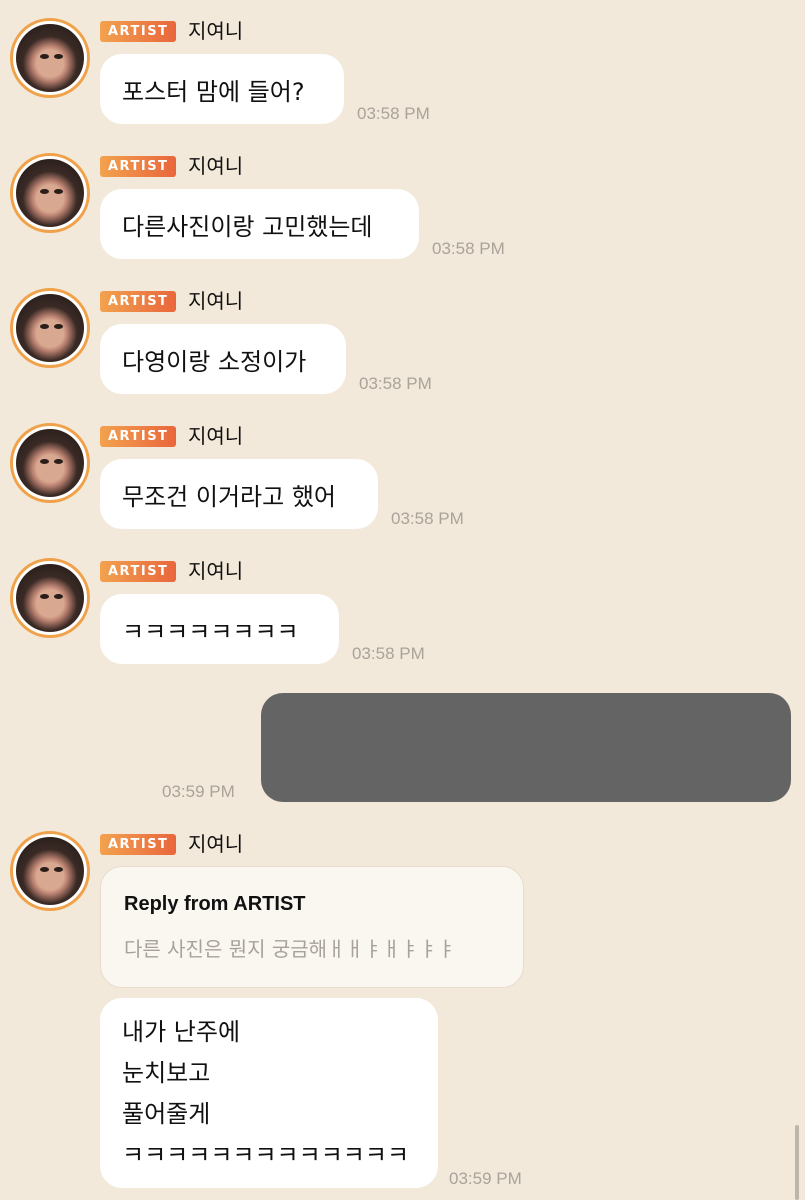 This screenshot has width=805, height=1200. I want to click on reply-message-bubble: 내가 난주에 눈치보고 풀어줄게 ㅋㅋㅋㅋㅋㅋㅋㅋㅋㅋㅋㅋㅋ, so click(269, 1093).